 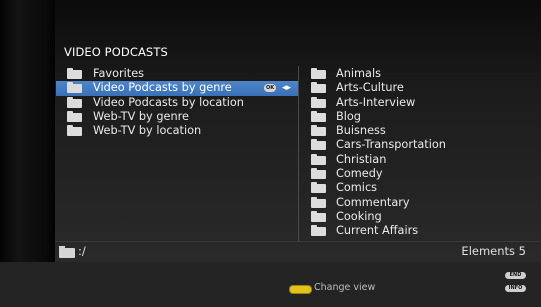 What do you see at coordinates (391, 145) in the screenshot?
I see `list-item-label: Cars-Transportation` at bounding box center [391, 145].